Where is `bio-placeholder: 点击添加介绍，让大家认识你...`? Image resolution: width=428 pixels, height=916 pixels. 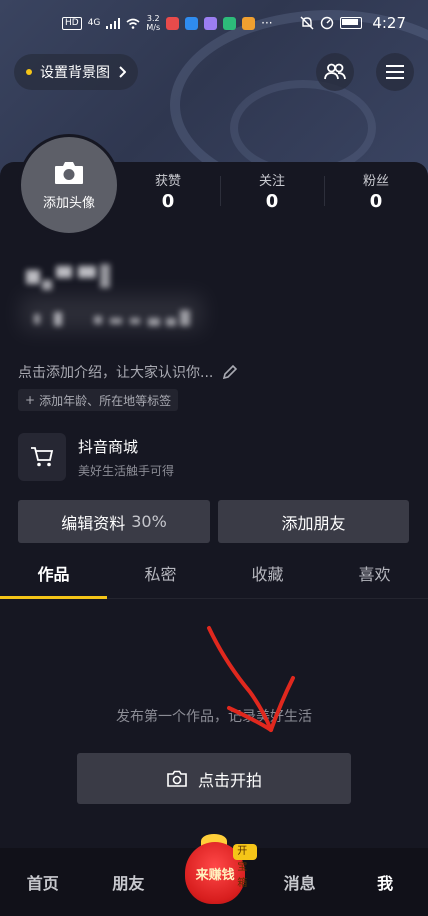 bio-placeholder: 点击添加介绍，让大家认识你... is located at coordinates (128, 372).